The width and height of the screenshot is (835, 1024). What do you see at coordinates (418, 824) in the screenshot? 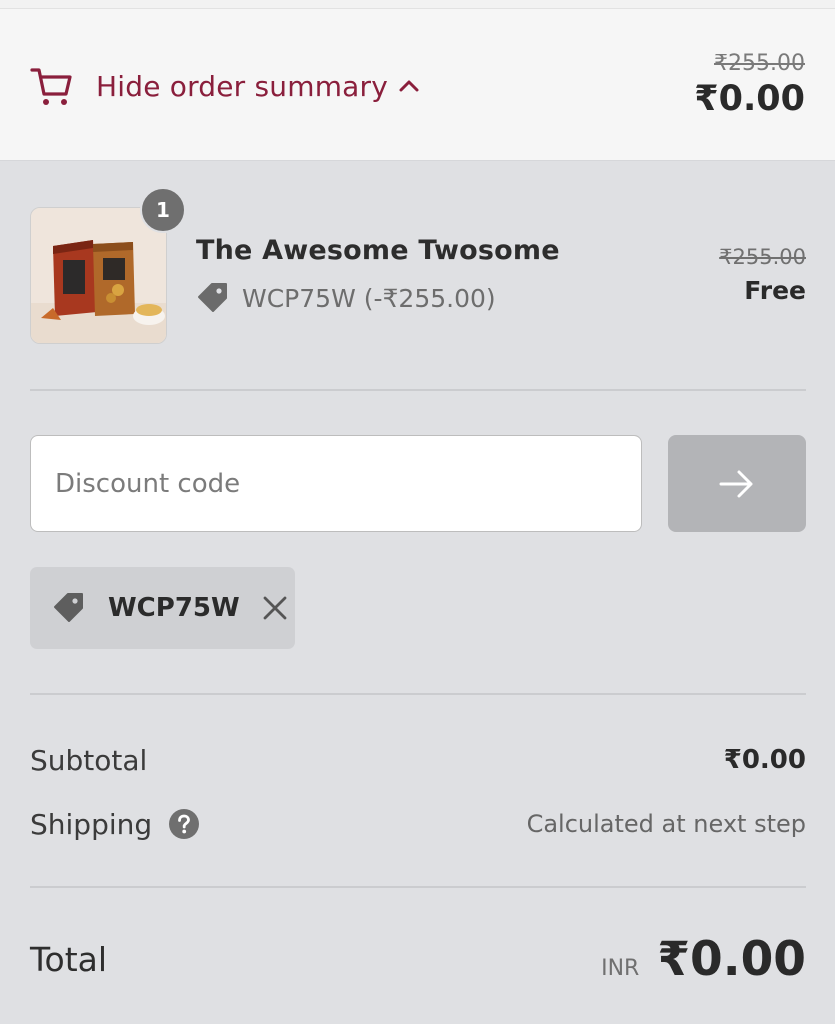
I see `shipping-row: Shipping Calculated at next step` at bounding box center [418, 824].